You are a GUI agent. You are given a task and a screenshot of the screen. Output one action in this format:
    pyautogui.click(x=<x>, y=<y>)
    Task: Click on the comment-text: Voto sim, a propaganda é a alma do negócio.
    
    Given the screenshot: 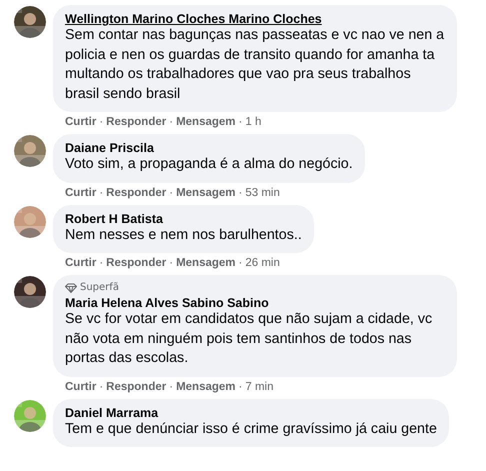 What is the action you would take?
    pyautogui.click(x=209, y=164)
    